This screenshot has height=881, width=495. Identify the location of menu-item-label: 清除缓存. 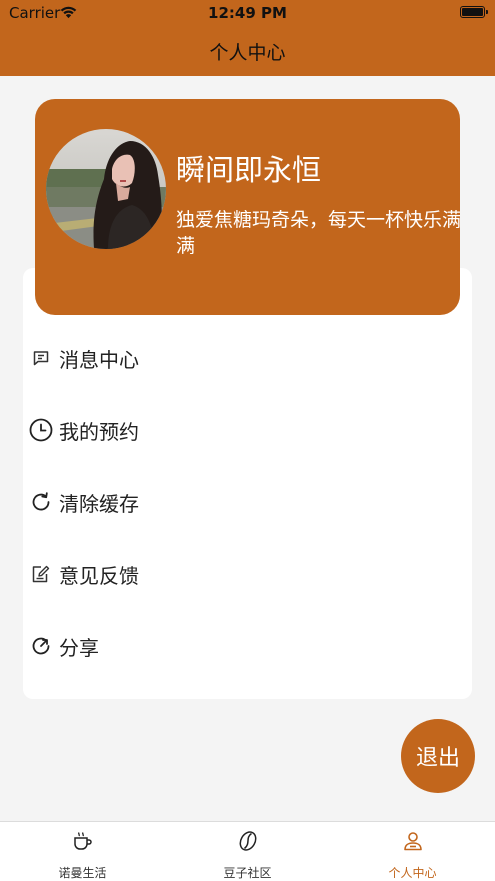
(99, 503).